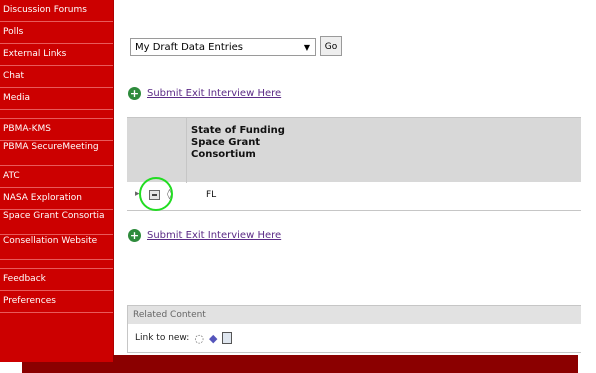  I want to click on sidebar-item-consellation-website: Consellation Website, so click(56, 247).